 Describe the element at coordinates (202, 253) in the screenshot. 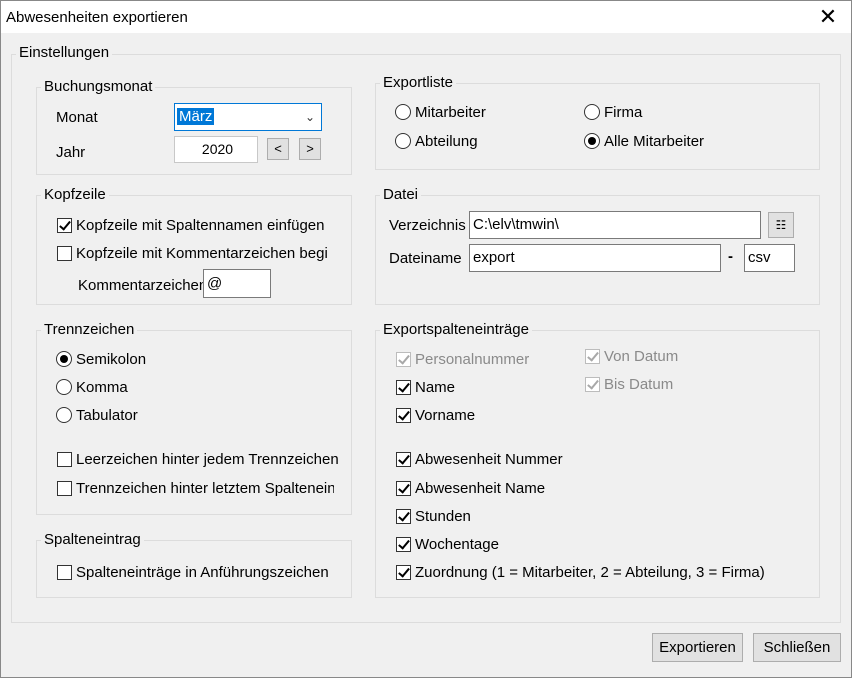

I see `kommentar-label: Kopfzeile mit Kommentarzeichen begi` at that location.